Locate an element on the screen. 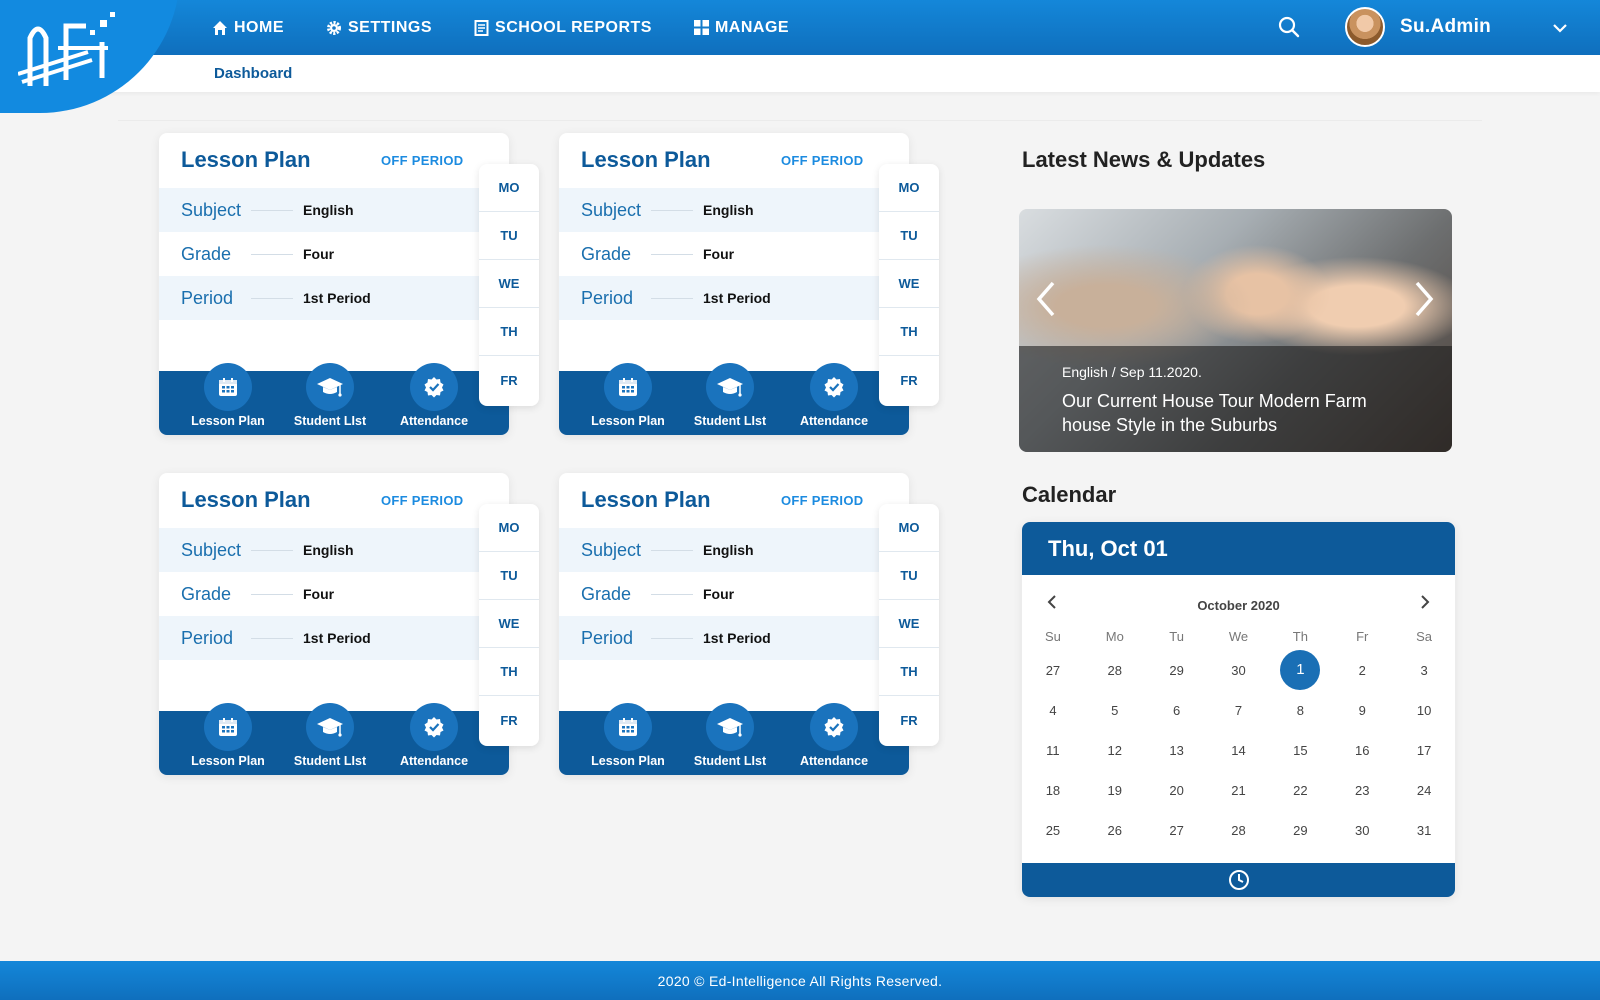  nav-manage: MANAGE is located at coordinates (741, 28).